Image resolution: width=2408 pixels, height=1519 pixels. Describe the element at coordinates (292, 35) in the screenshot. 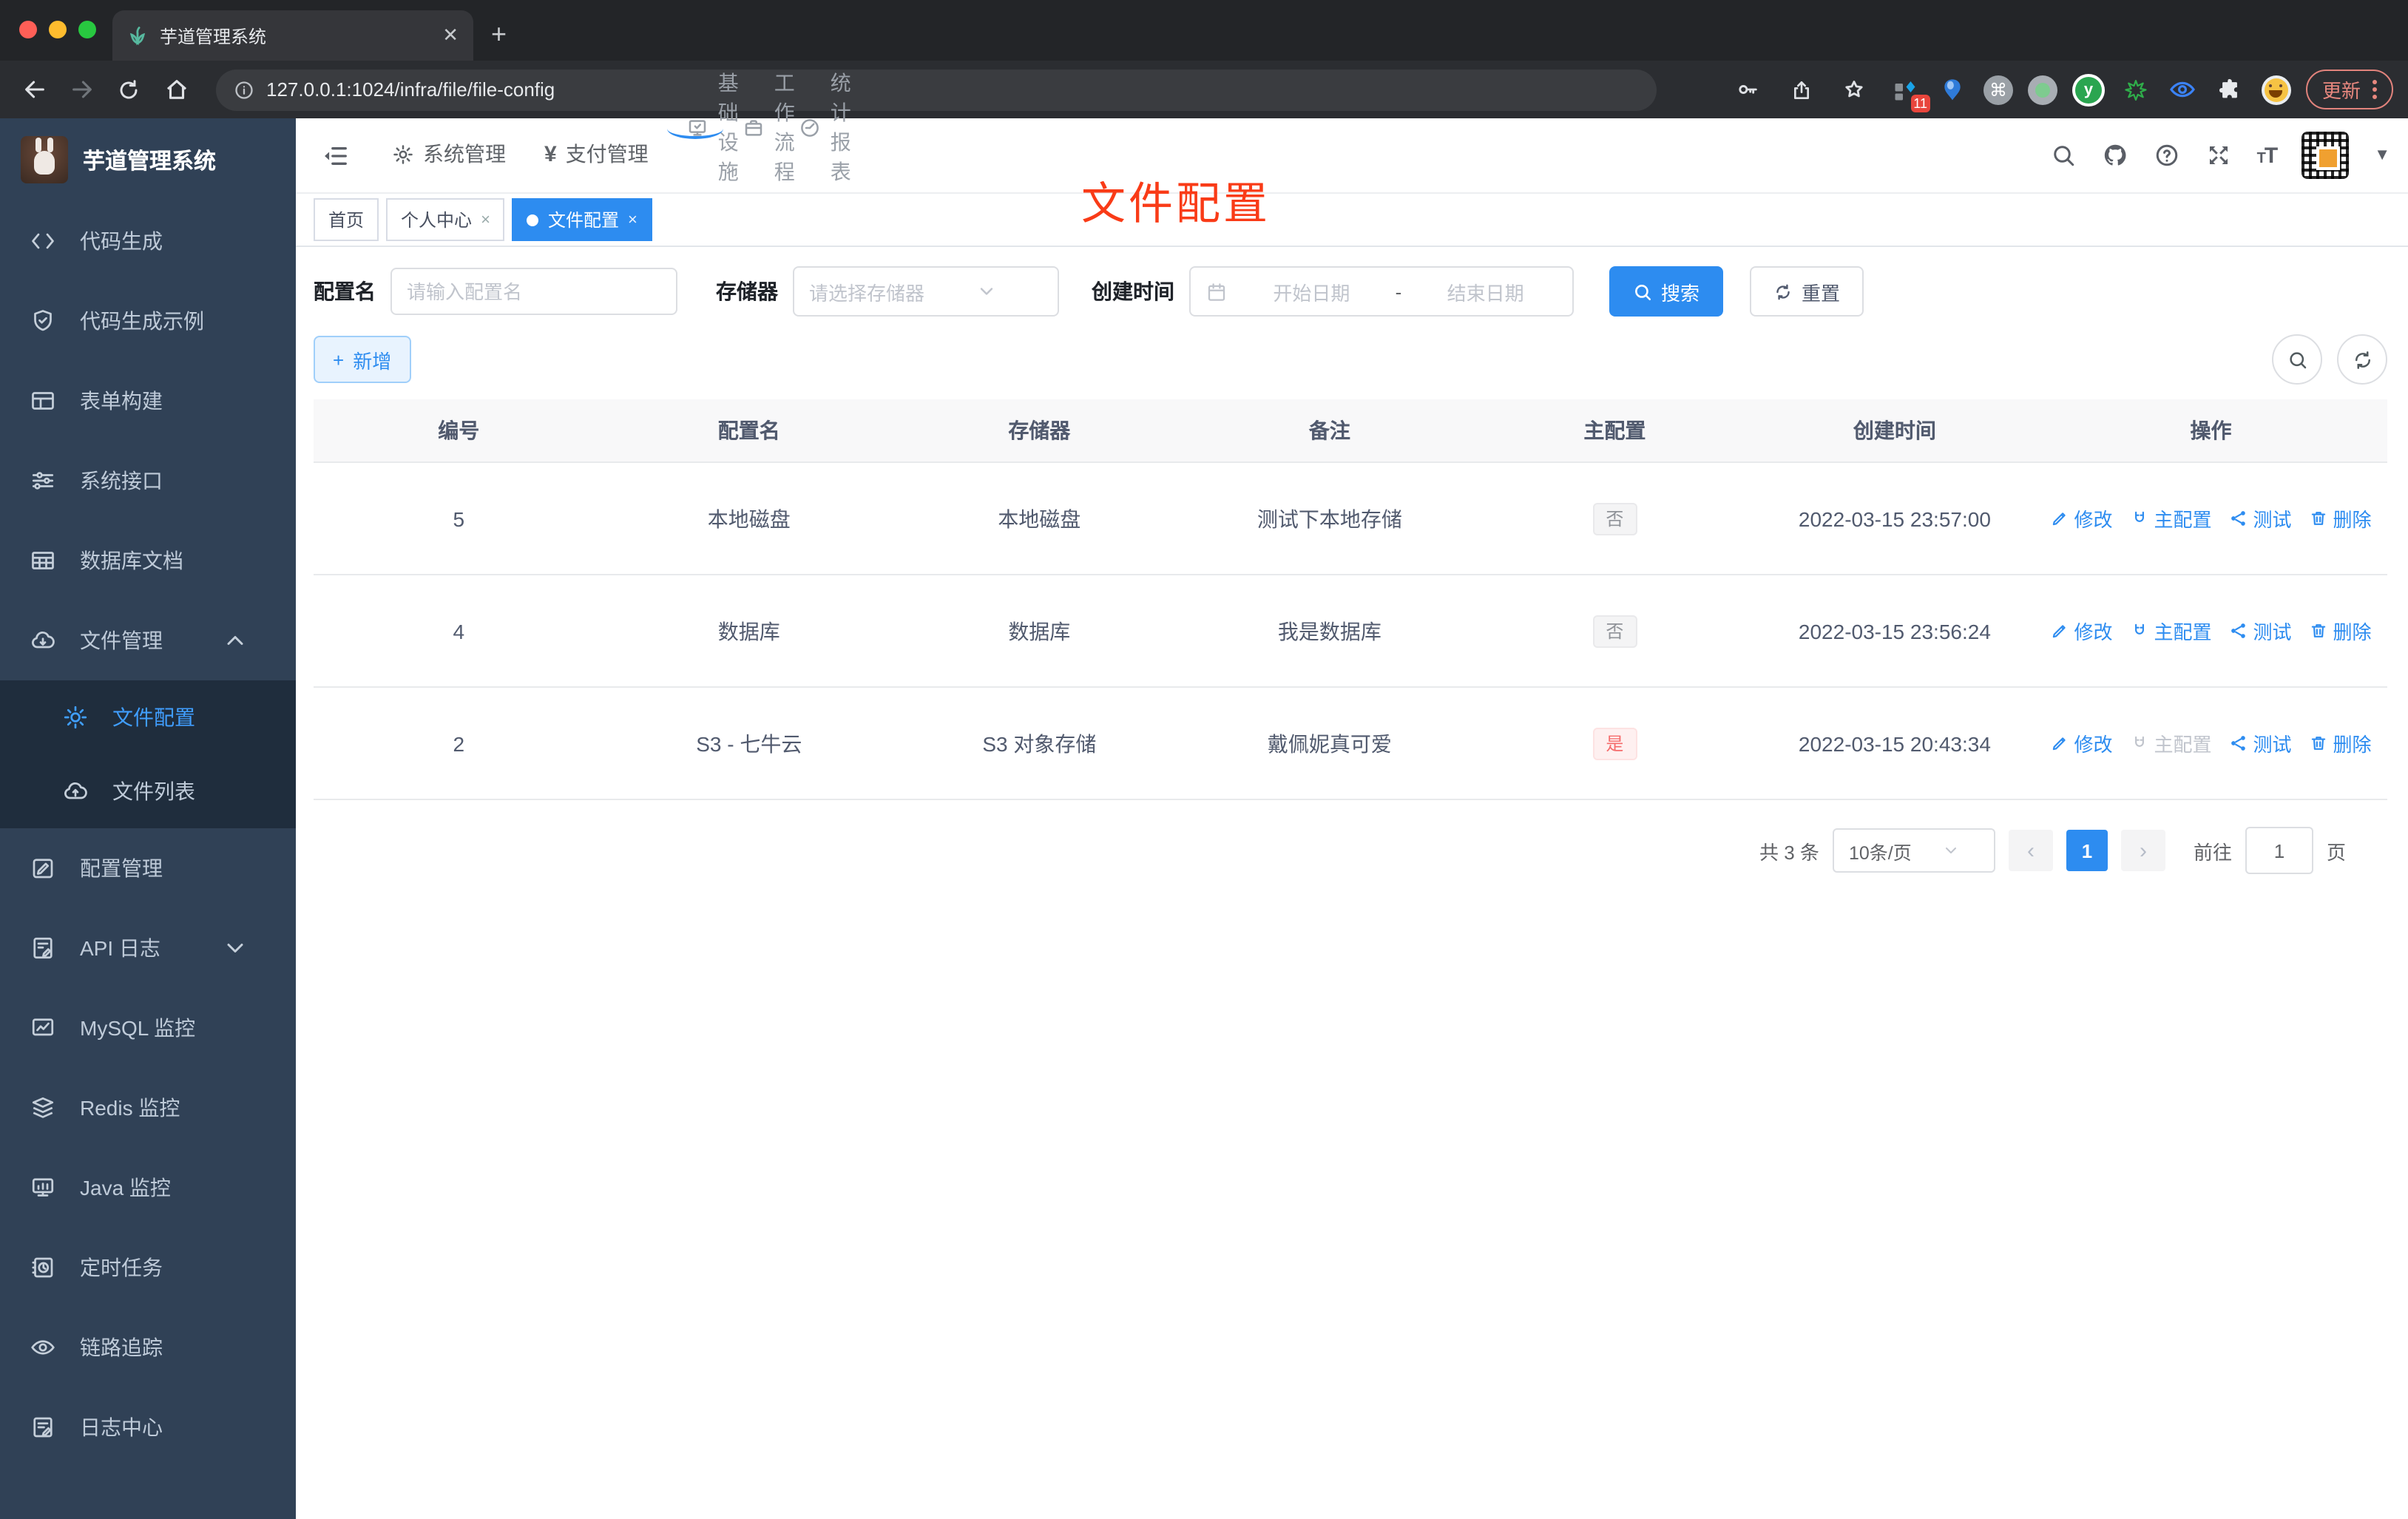

I see `browser-tab: 芋道管理系统 ✕` at that location.